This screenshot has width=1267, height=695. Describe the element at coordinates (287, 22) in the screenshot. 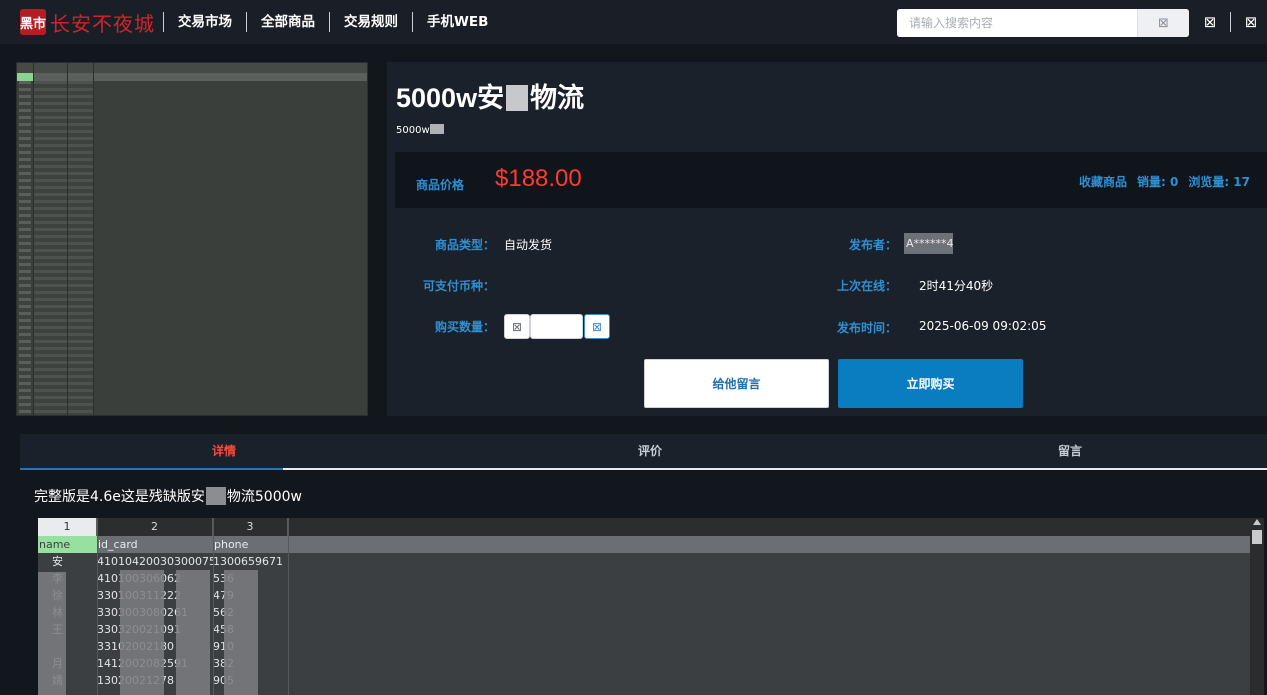

I see `nav-item-all-products: 全部商品` at that location.